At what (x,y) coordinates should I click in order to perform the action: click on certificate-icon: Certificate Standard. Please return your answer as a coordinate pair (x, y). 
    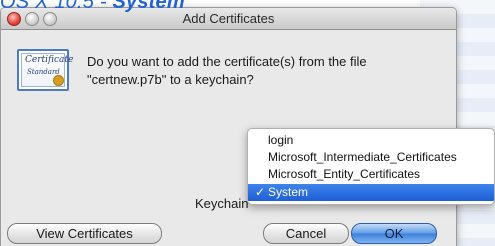
    Looking at the image, I should click on (45, 70).